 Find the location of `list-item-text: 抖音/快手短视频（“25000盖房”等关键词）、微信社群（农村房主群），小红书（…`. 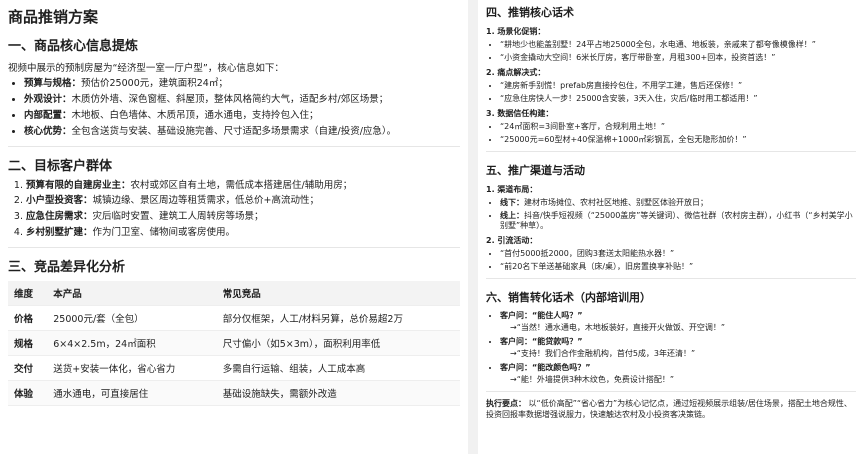

list-item-text: 抖音/快手短视频（“25000盖房”等关键词）、微信社群（农村房主群），小红书（… is located at coordinates (676, 220).